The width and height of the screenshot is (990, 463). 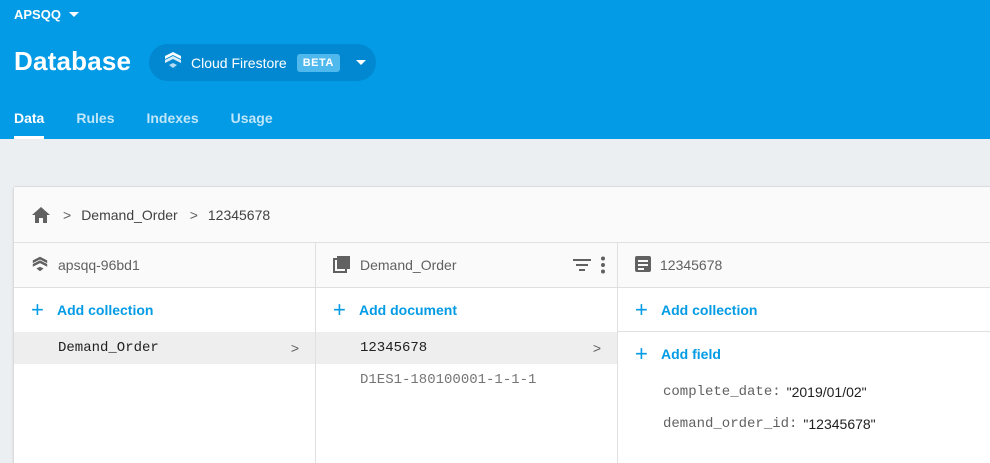 I want to click on beta-badge: BETA, so click(x=318, y=62).